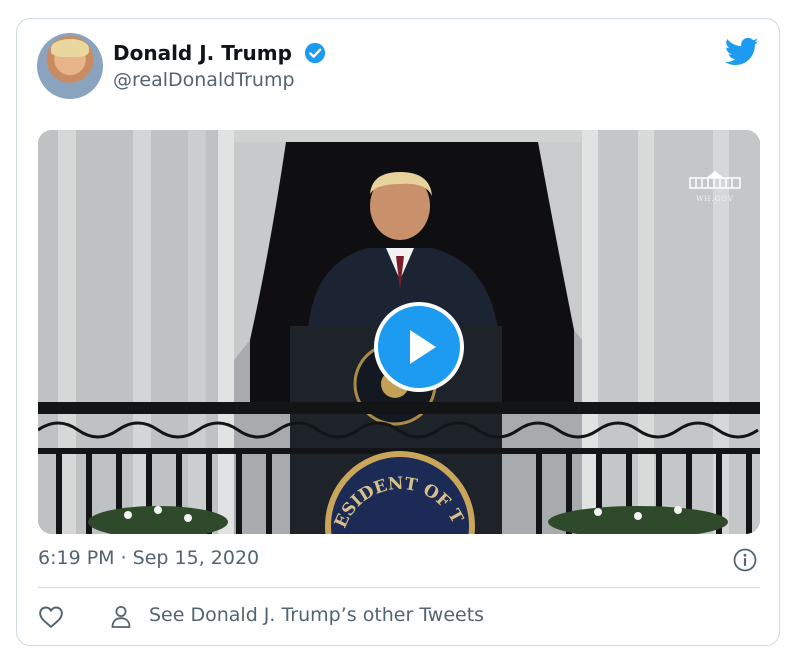 Image resolution: width=799 pixels, height=665 pixels. Describe the element at coordinates (70, 66) in the screenshot. I see `avatar` at that location.